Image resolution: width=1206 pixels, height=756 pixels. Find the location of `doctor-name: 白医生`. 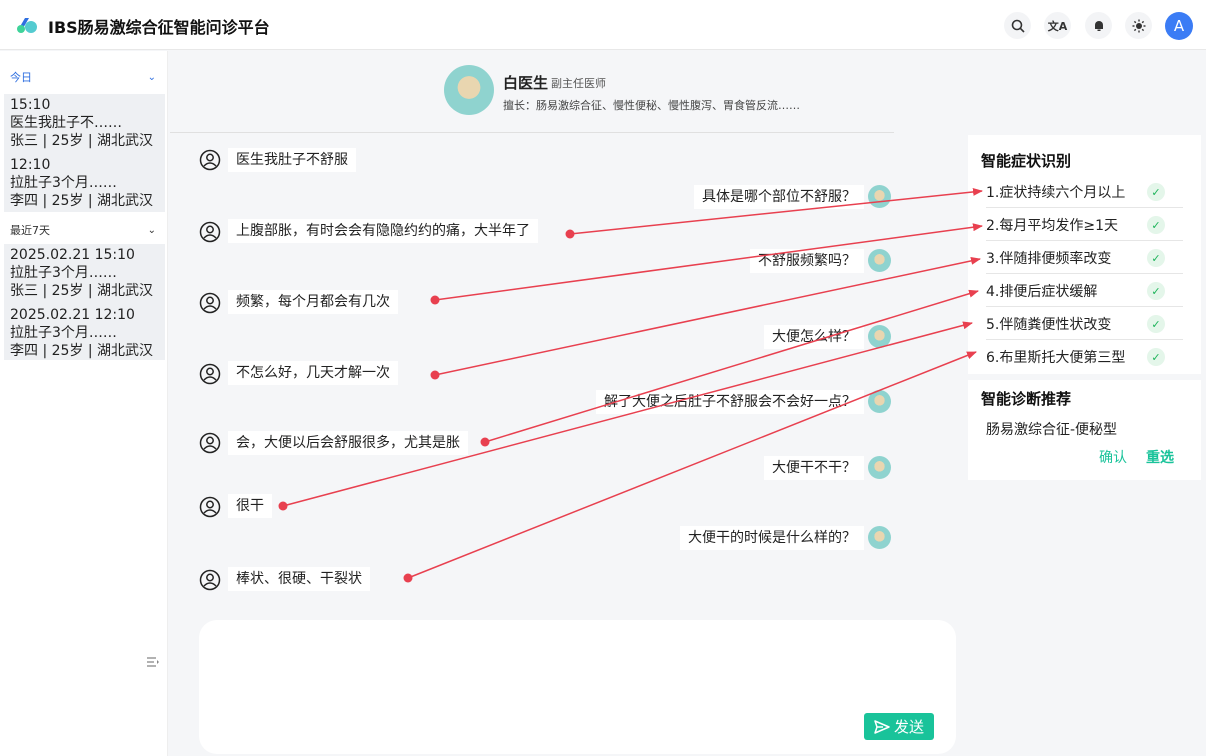

doctor-name: 白医生 is located at coordinates (526, 83).